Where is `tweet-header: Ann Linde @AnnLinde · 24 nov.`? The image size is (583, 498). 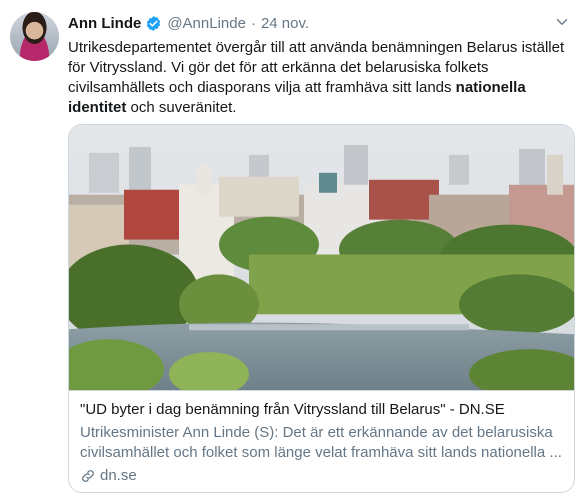
tweet-header: Ann Linde @AnnLinde · 24 nov. is located at coordinates (188, 23).